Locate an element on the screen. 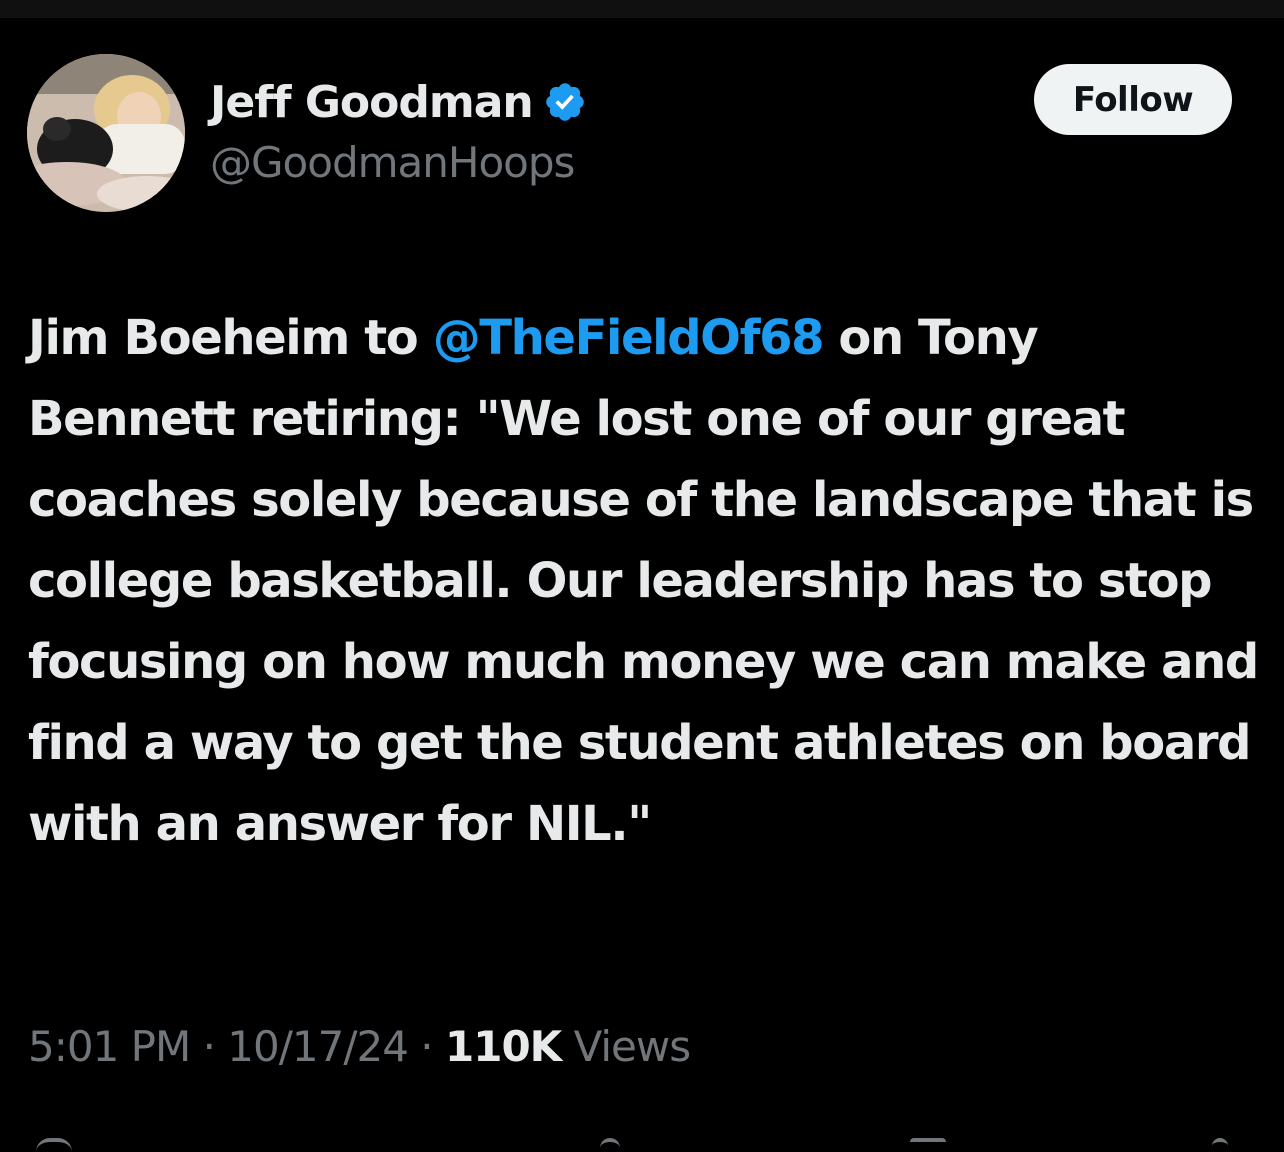 This screenshot has width=1284, height=1152. author-display-name: Jeff Goodman is located at coordinates (372, 102).